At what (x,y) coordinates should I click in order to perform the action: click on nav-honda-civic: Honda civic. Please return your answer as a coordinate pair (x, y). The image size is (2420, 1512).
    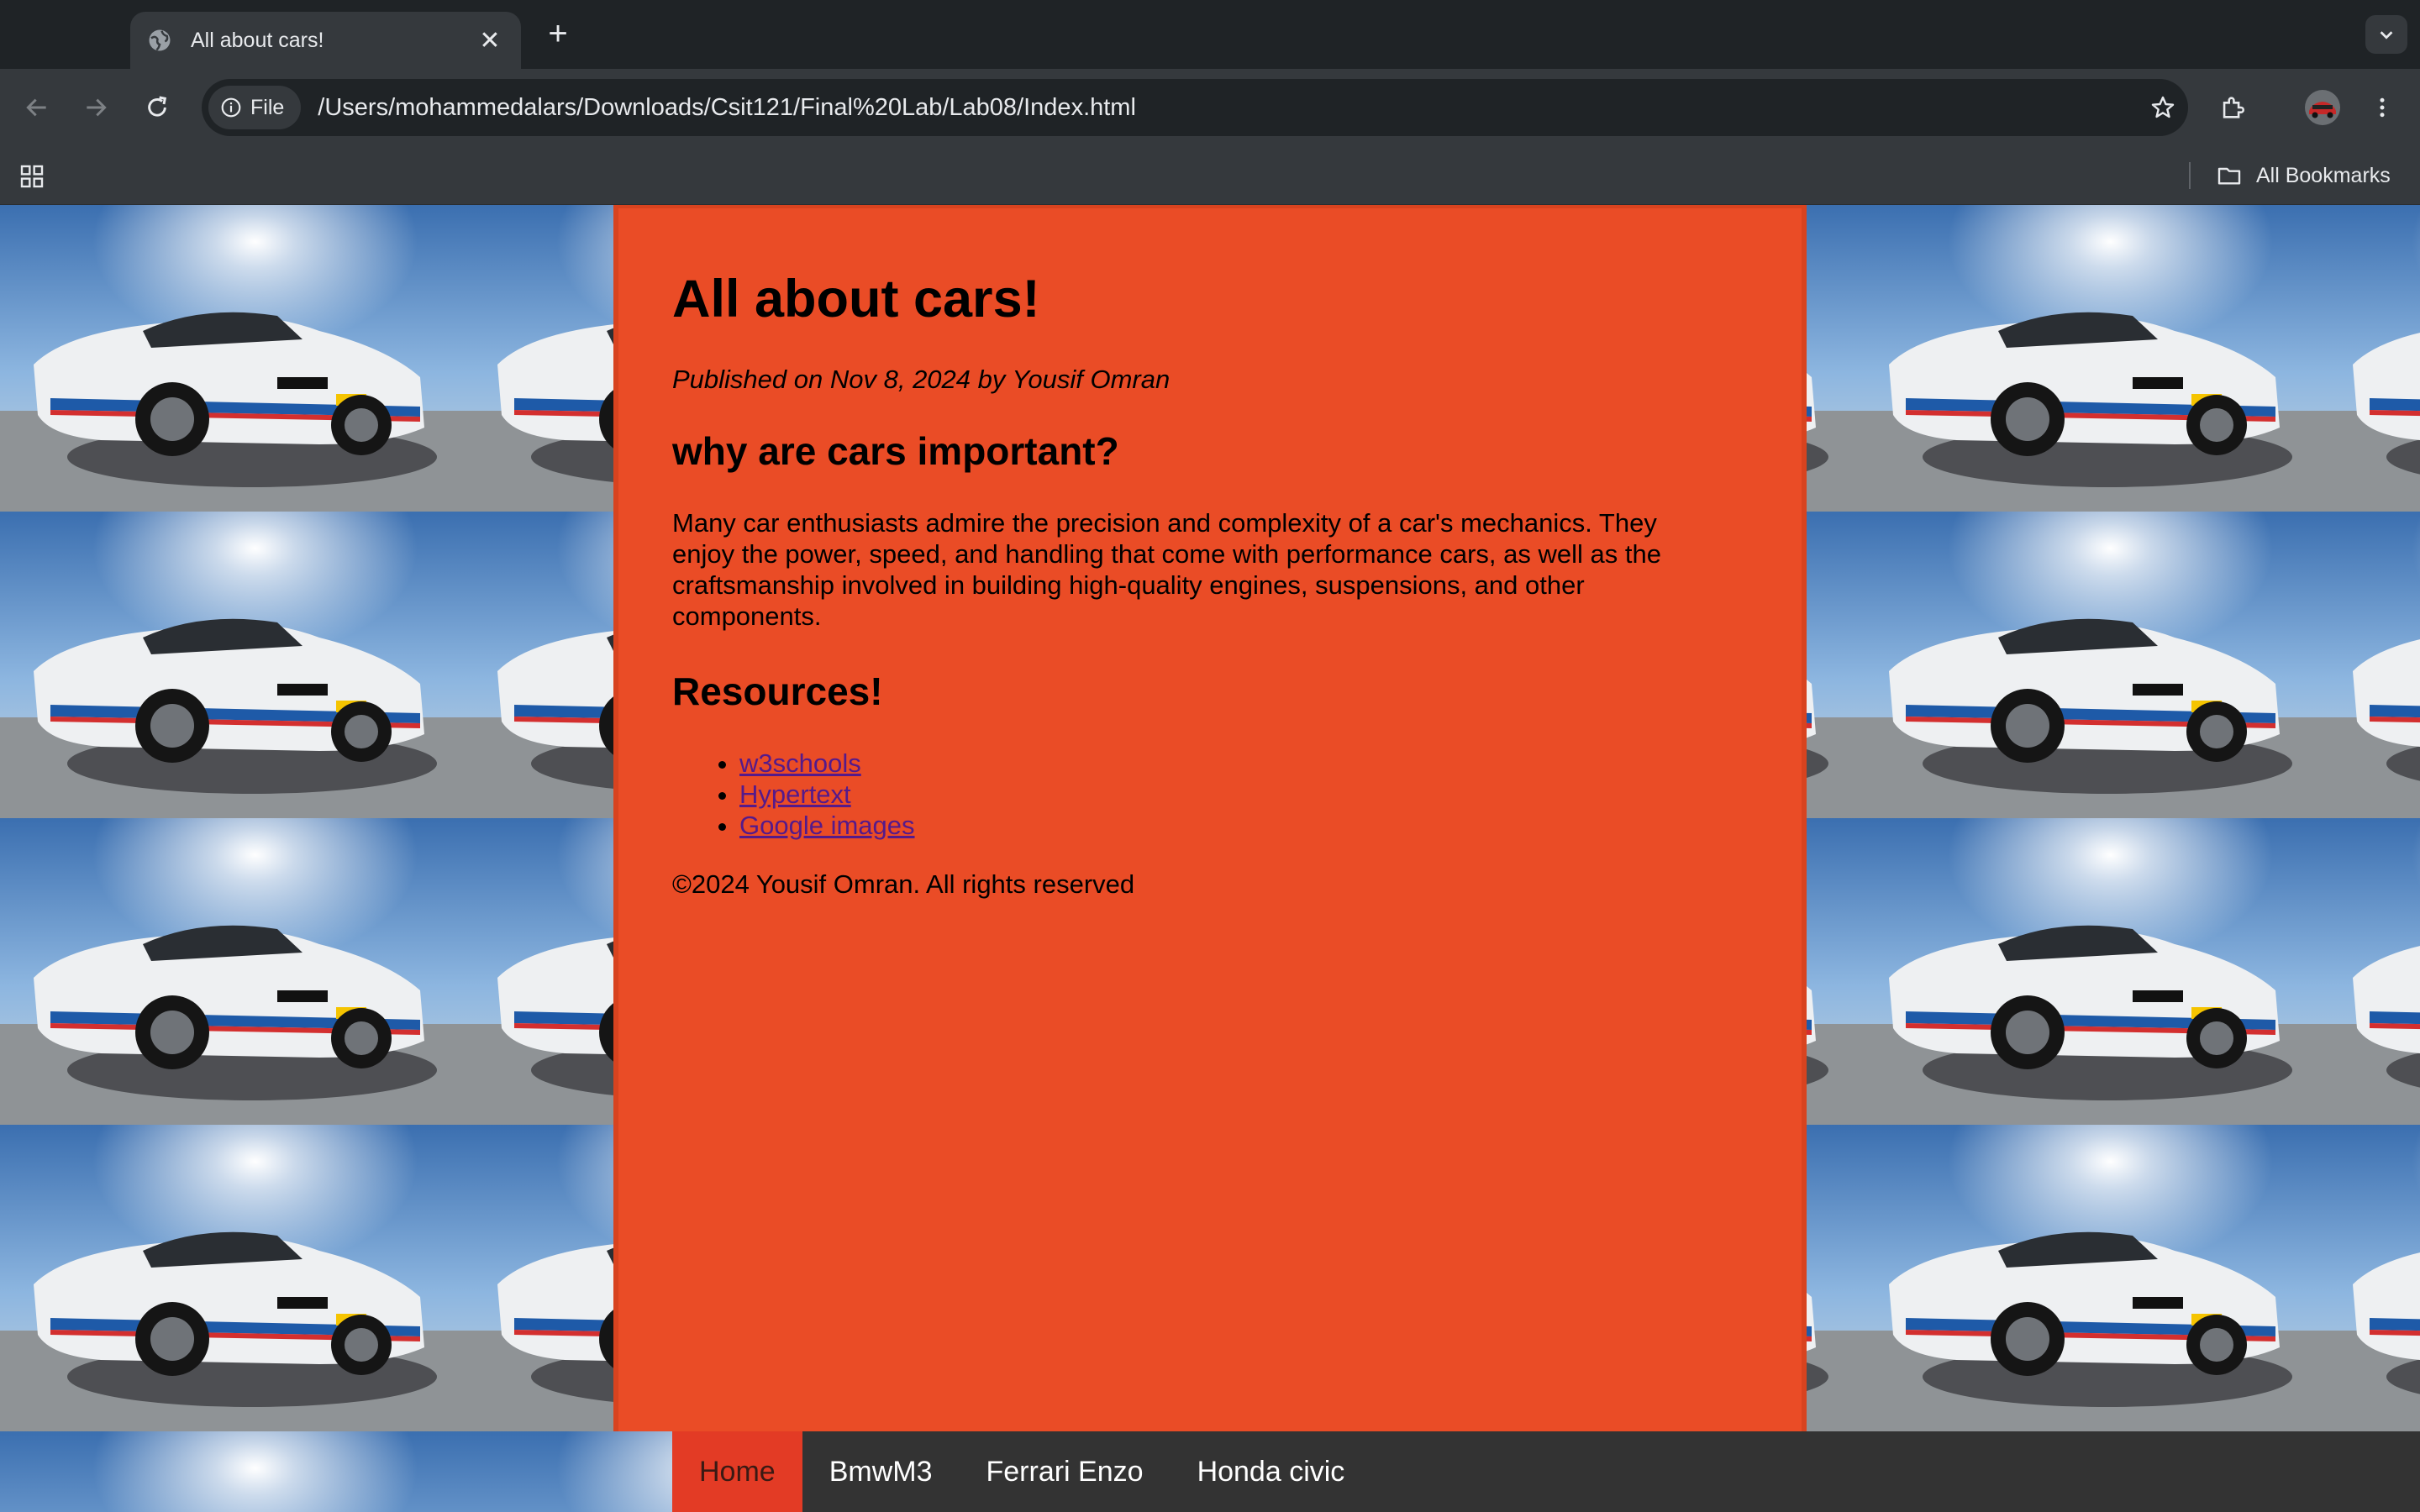
    Looking at the image, I should click on (1271, 1471).